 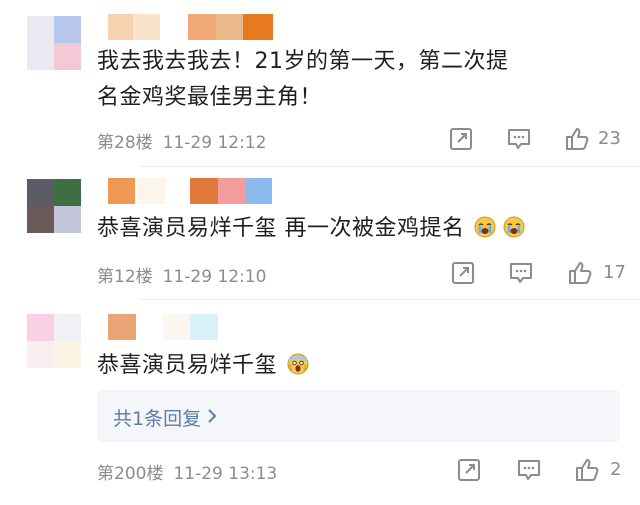 I want to click on chevron-right-icon, so click(x=212, y=416).